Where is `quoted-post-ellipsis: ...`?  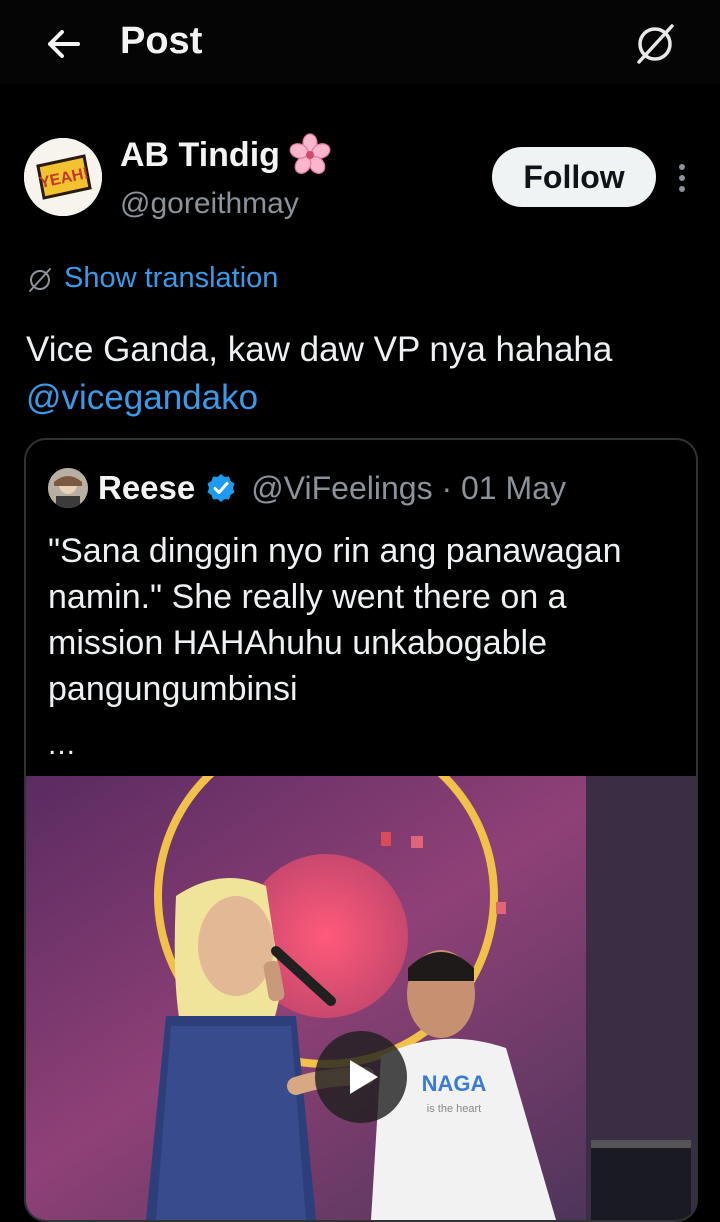 quoted-post-ellipsis: ... is located at coordinates (62, 744).